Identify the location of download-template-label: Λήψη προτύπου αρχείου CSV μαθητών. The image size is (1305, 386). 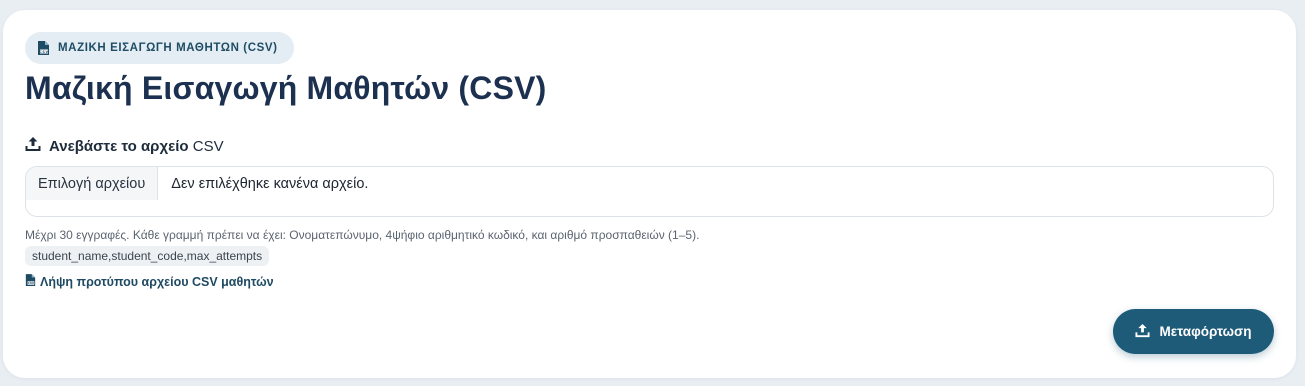
(157, 282).